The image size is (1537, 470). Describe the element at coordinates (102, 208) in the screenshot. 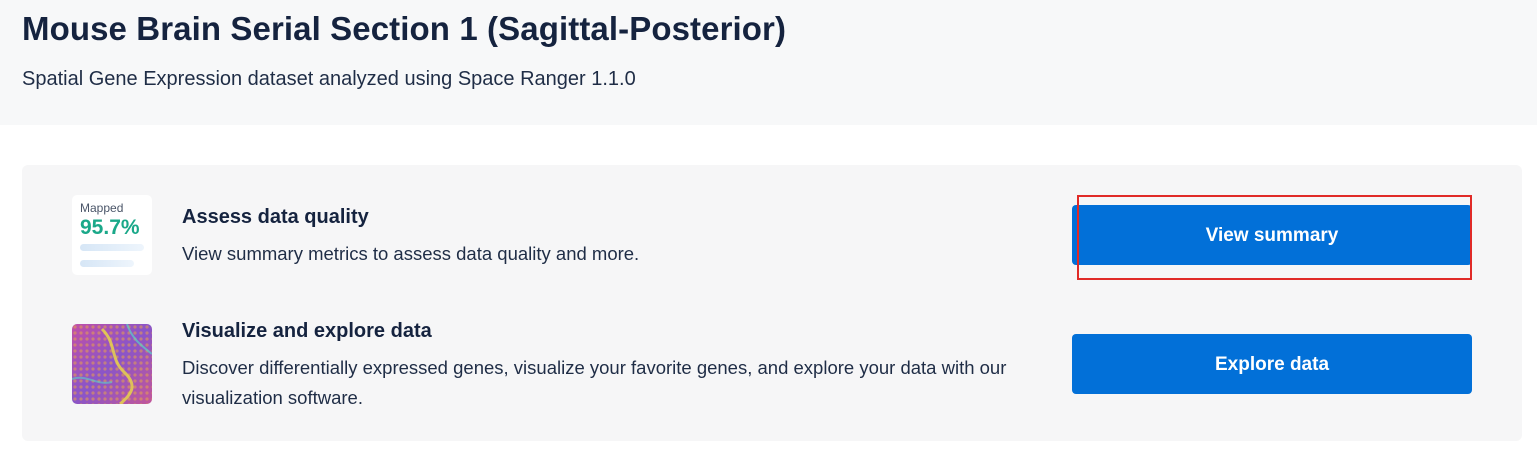

I see `mapped-label: Mapped` at that location.